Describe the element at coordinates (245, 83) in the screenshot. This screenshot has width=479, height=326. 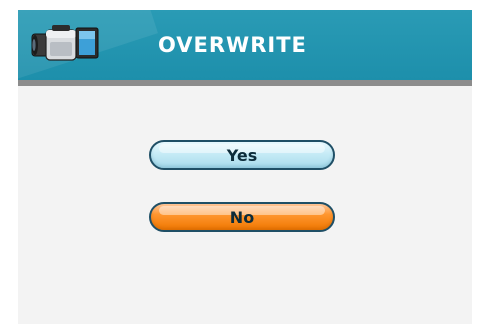
I see `header-divider` at that location.